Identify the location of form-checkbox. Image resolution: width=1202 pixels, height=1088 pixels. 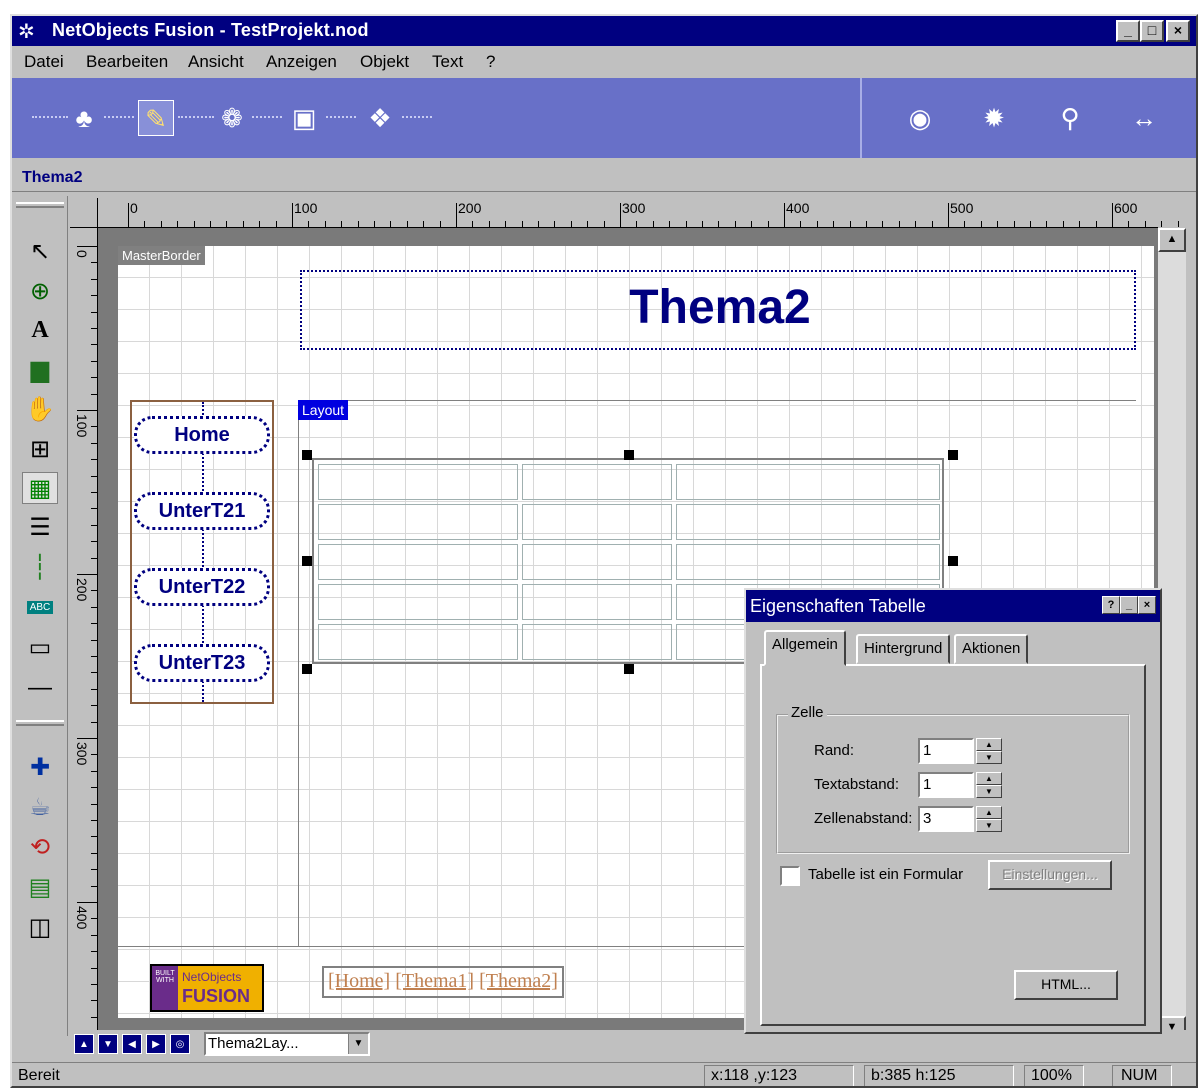
(790, 876).